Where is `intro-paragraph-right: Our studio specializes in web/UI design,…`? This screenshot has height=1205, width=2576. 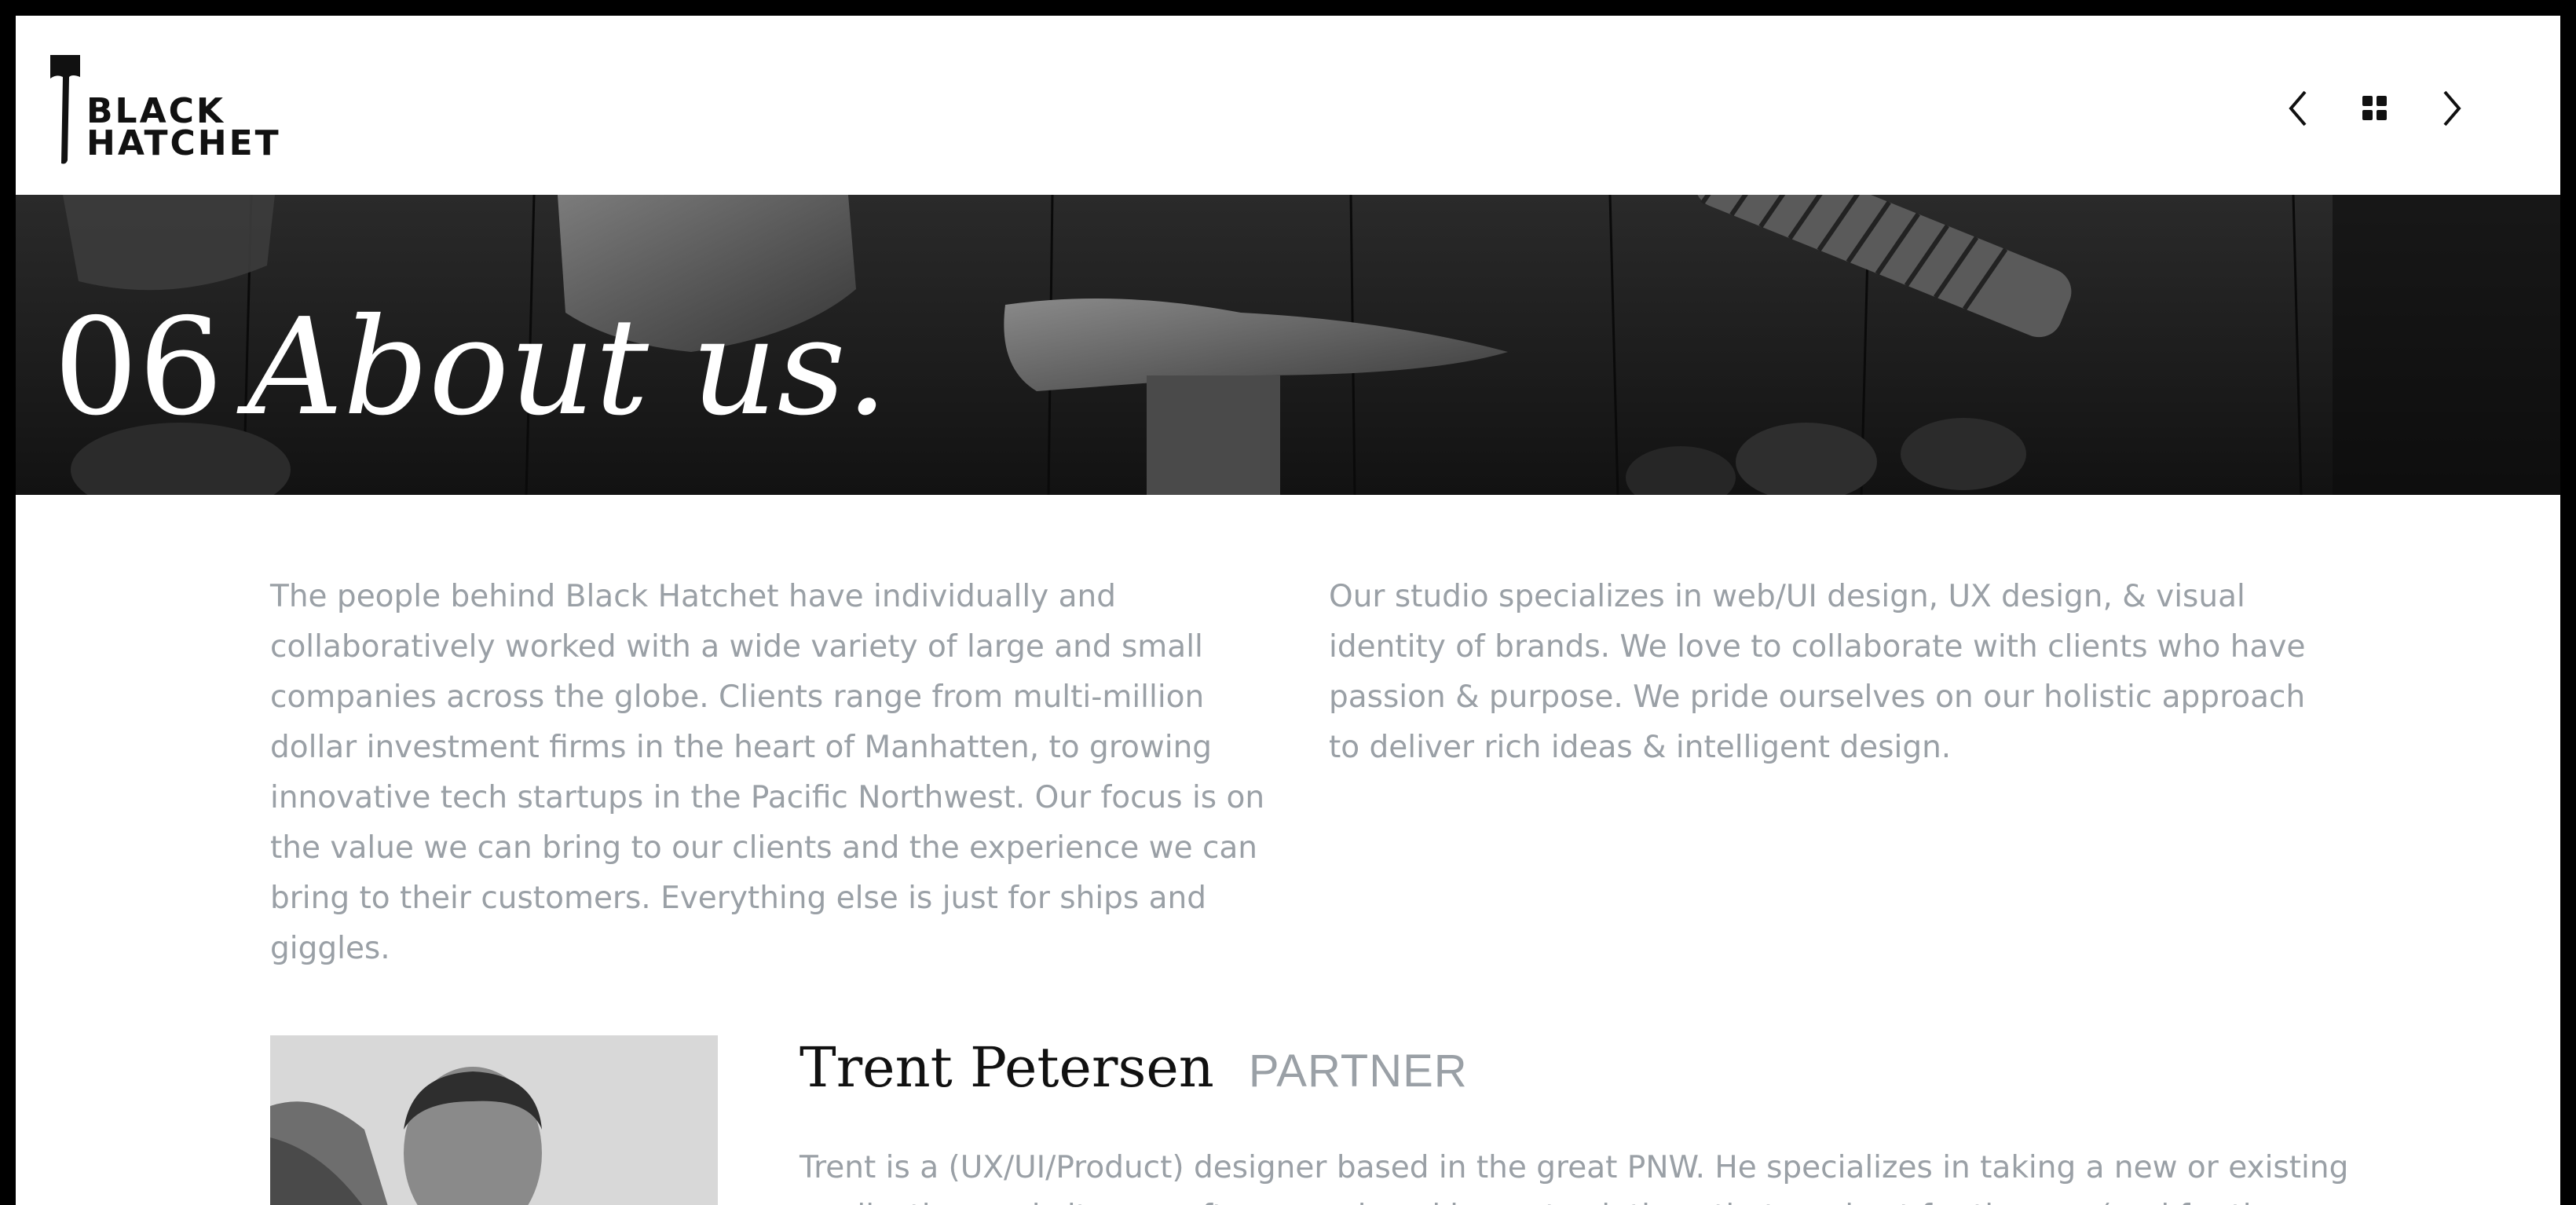 intro-paragraph-right: Our studio specializes in web/UI design,… is located at coordinates (1818, 672).